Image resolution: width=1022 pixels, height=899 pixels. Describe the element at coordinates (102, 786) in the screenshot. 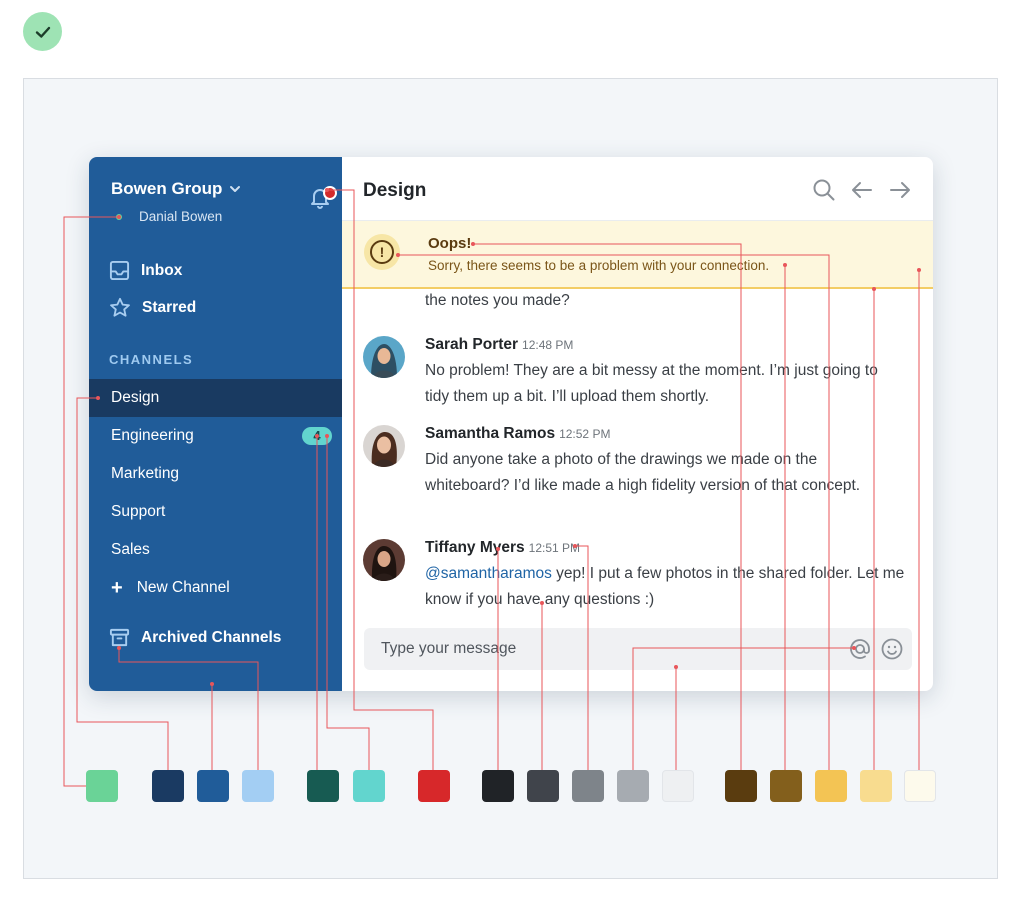

I see `swatch-green` at that location.